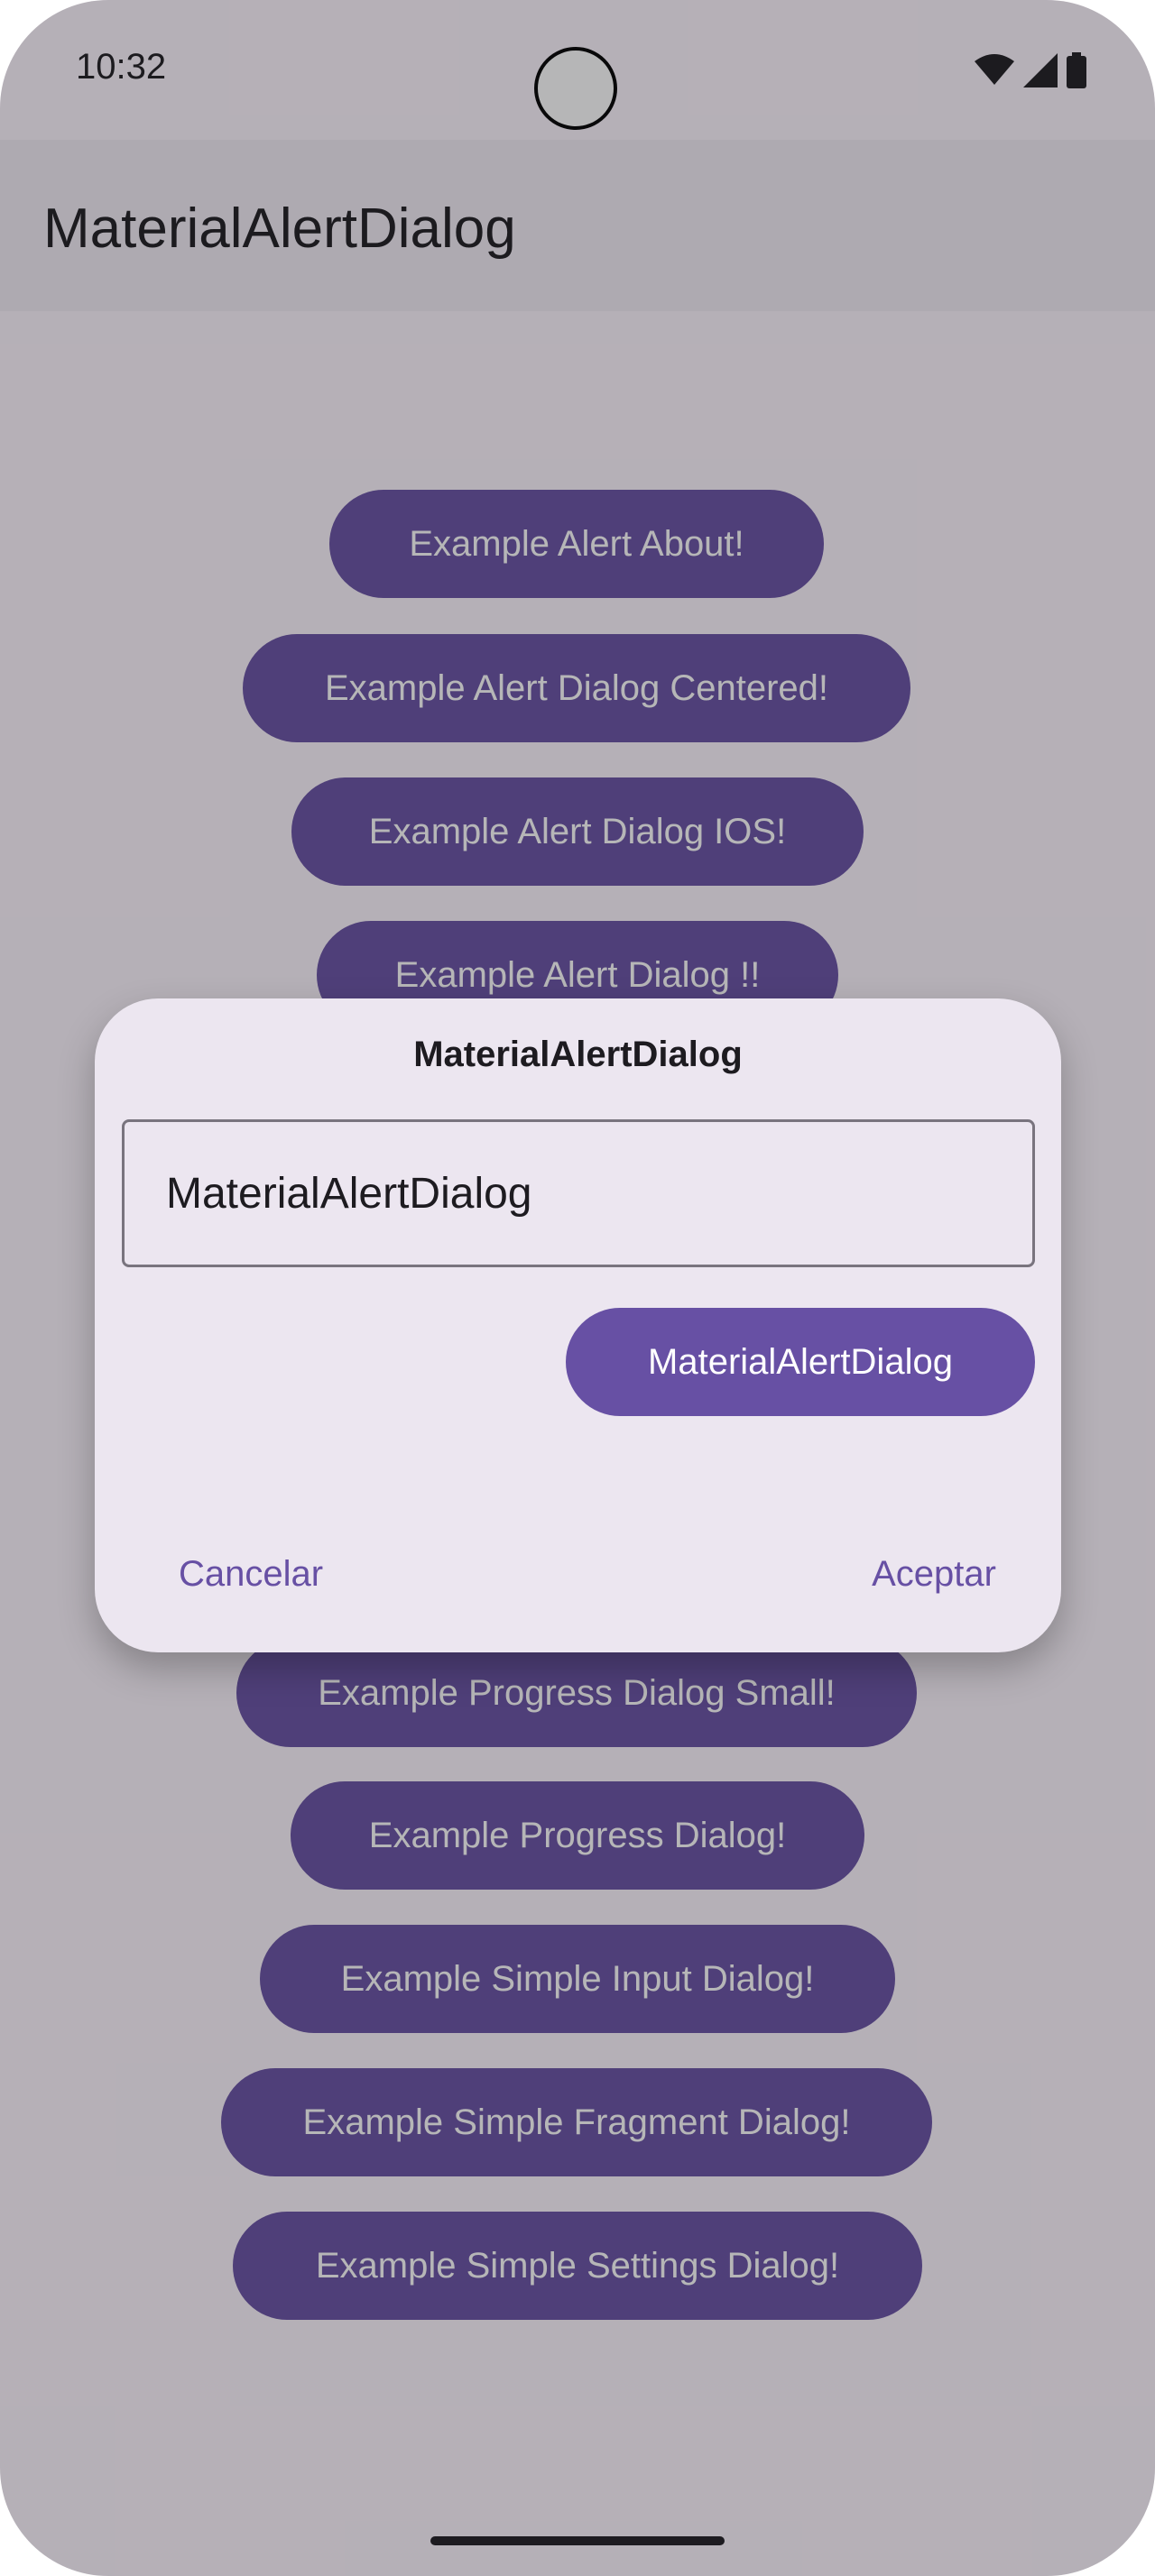 The height and width of the screenshot is (2576, 1155). Describe the element at coordinates (578, 1054) in the screenshot. I see `dialog-title: MaterialAlertDialog` at that location.